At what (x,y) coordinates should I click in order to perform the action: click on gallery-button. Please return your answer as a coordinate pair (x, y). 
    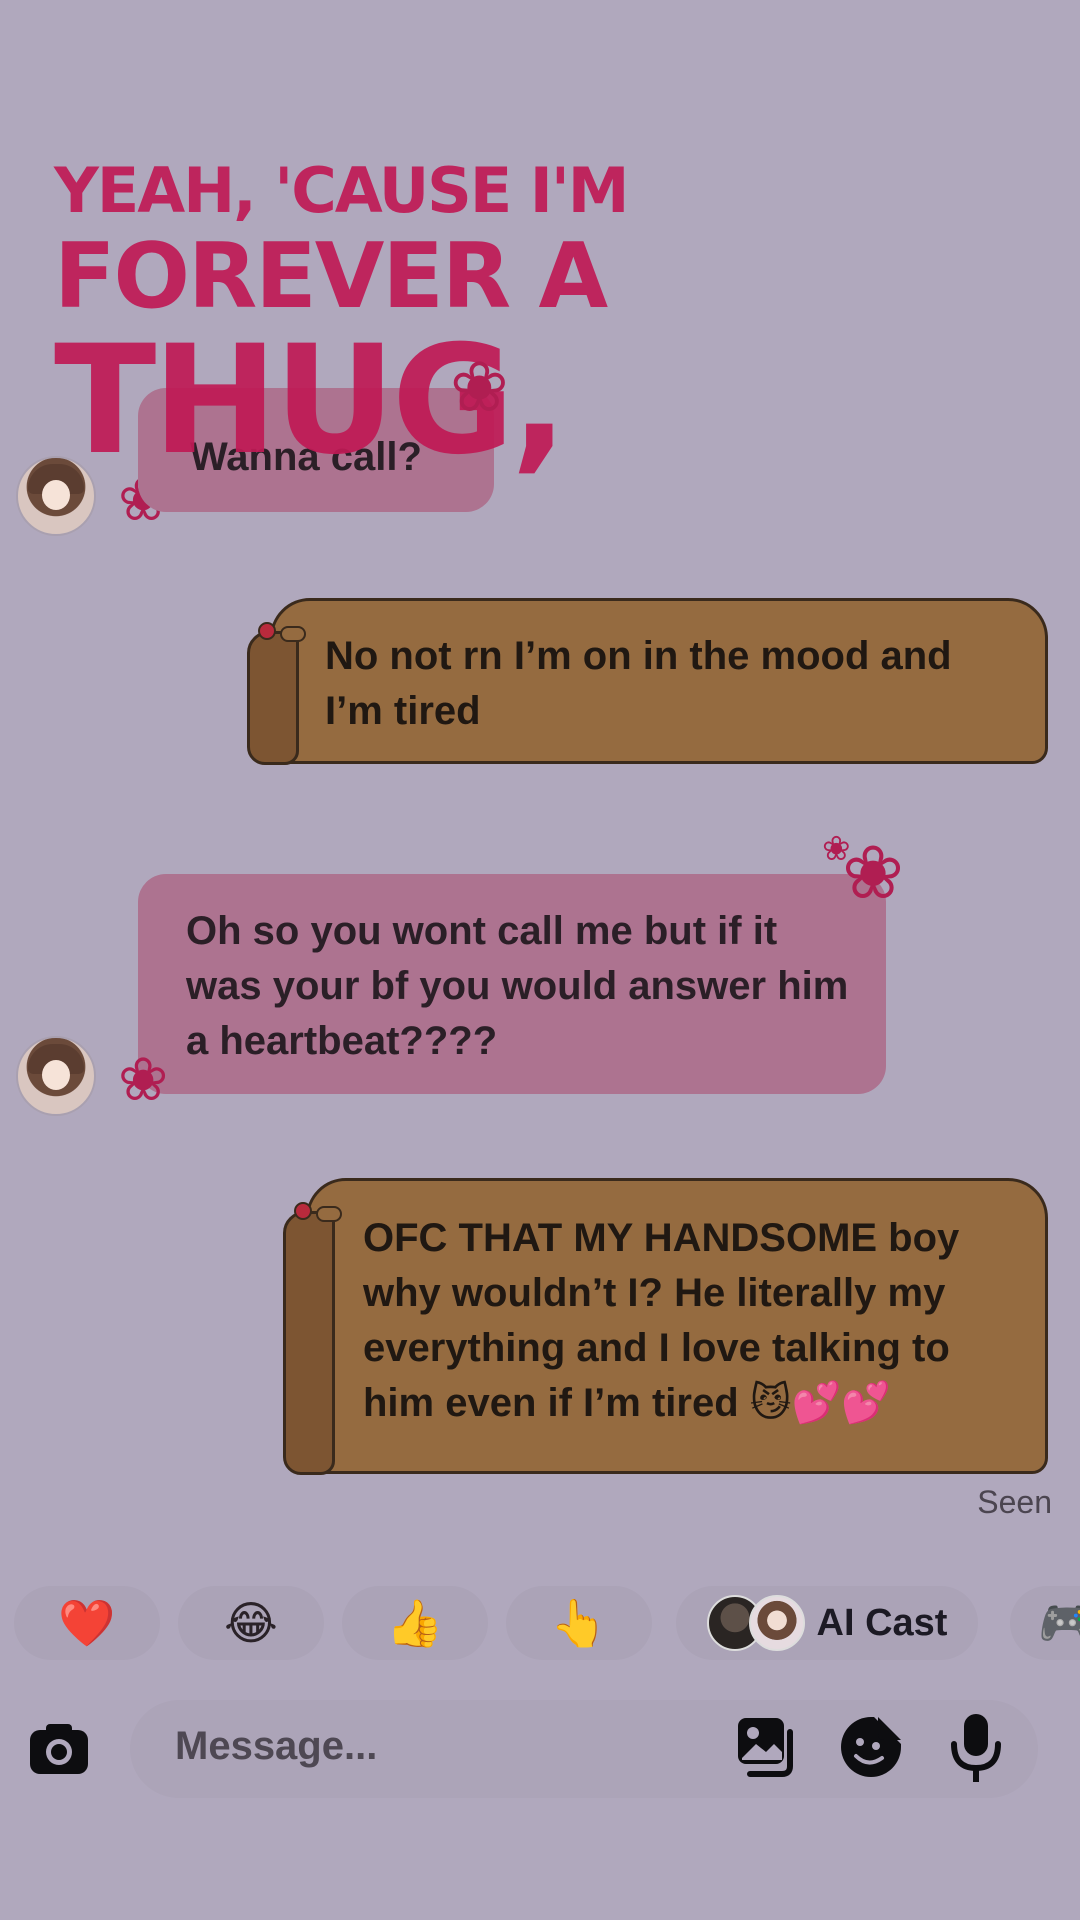
    Looking at the image, I should click on (766, 1747).